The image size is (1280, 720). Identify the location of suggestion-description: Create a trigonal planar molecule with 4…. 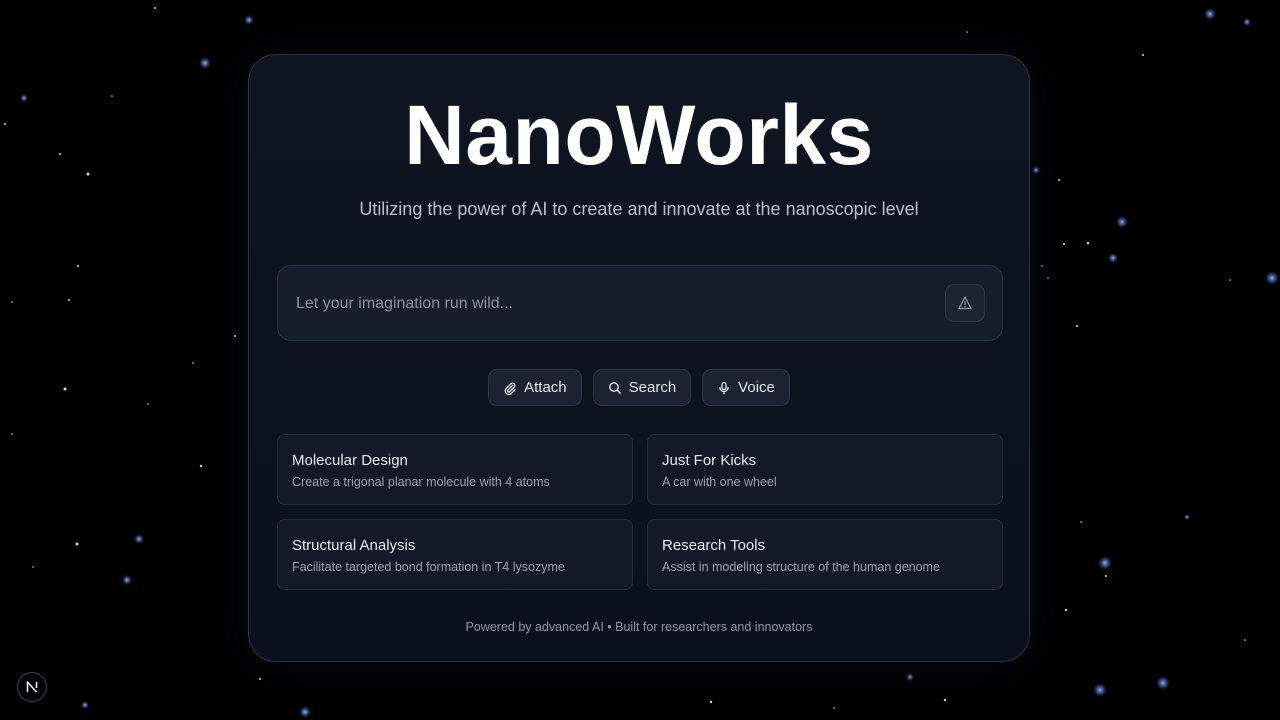
(421, 482).